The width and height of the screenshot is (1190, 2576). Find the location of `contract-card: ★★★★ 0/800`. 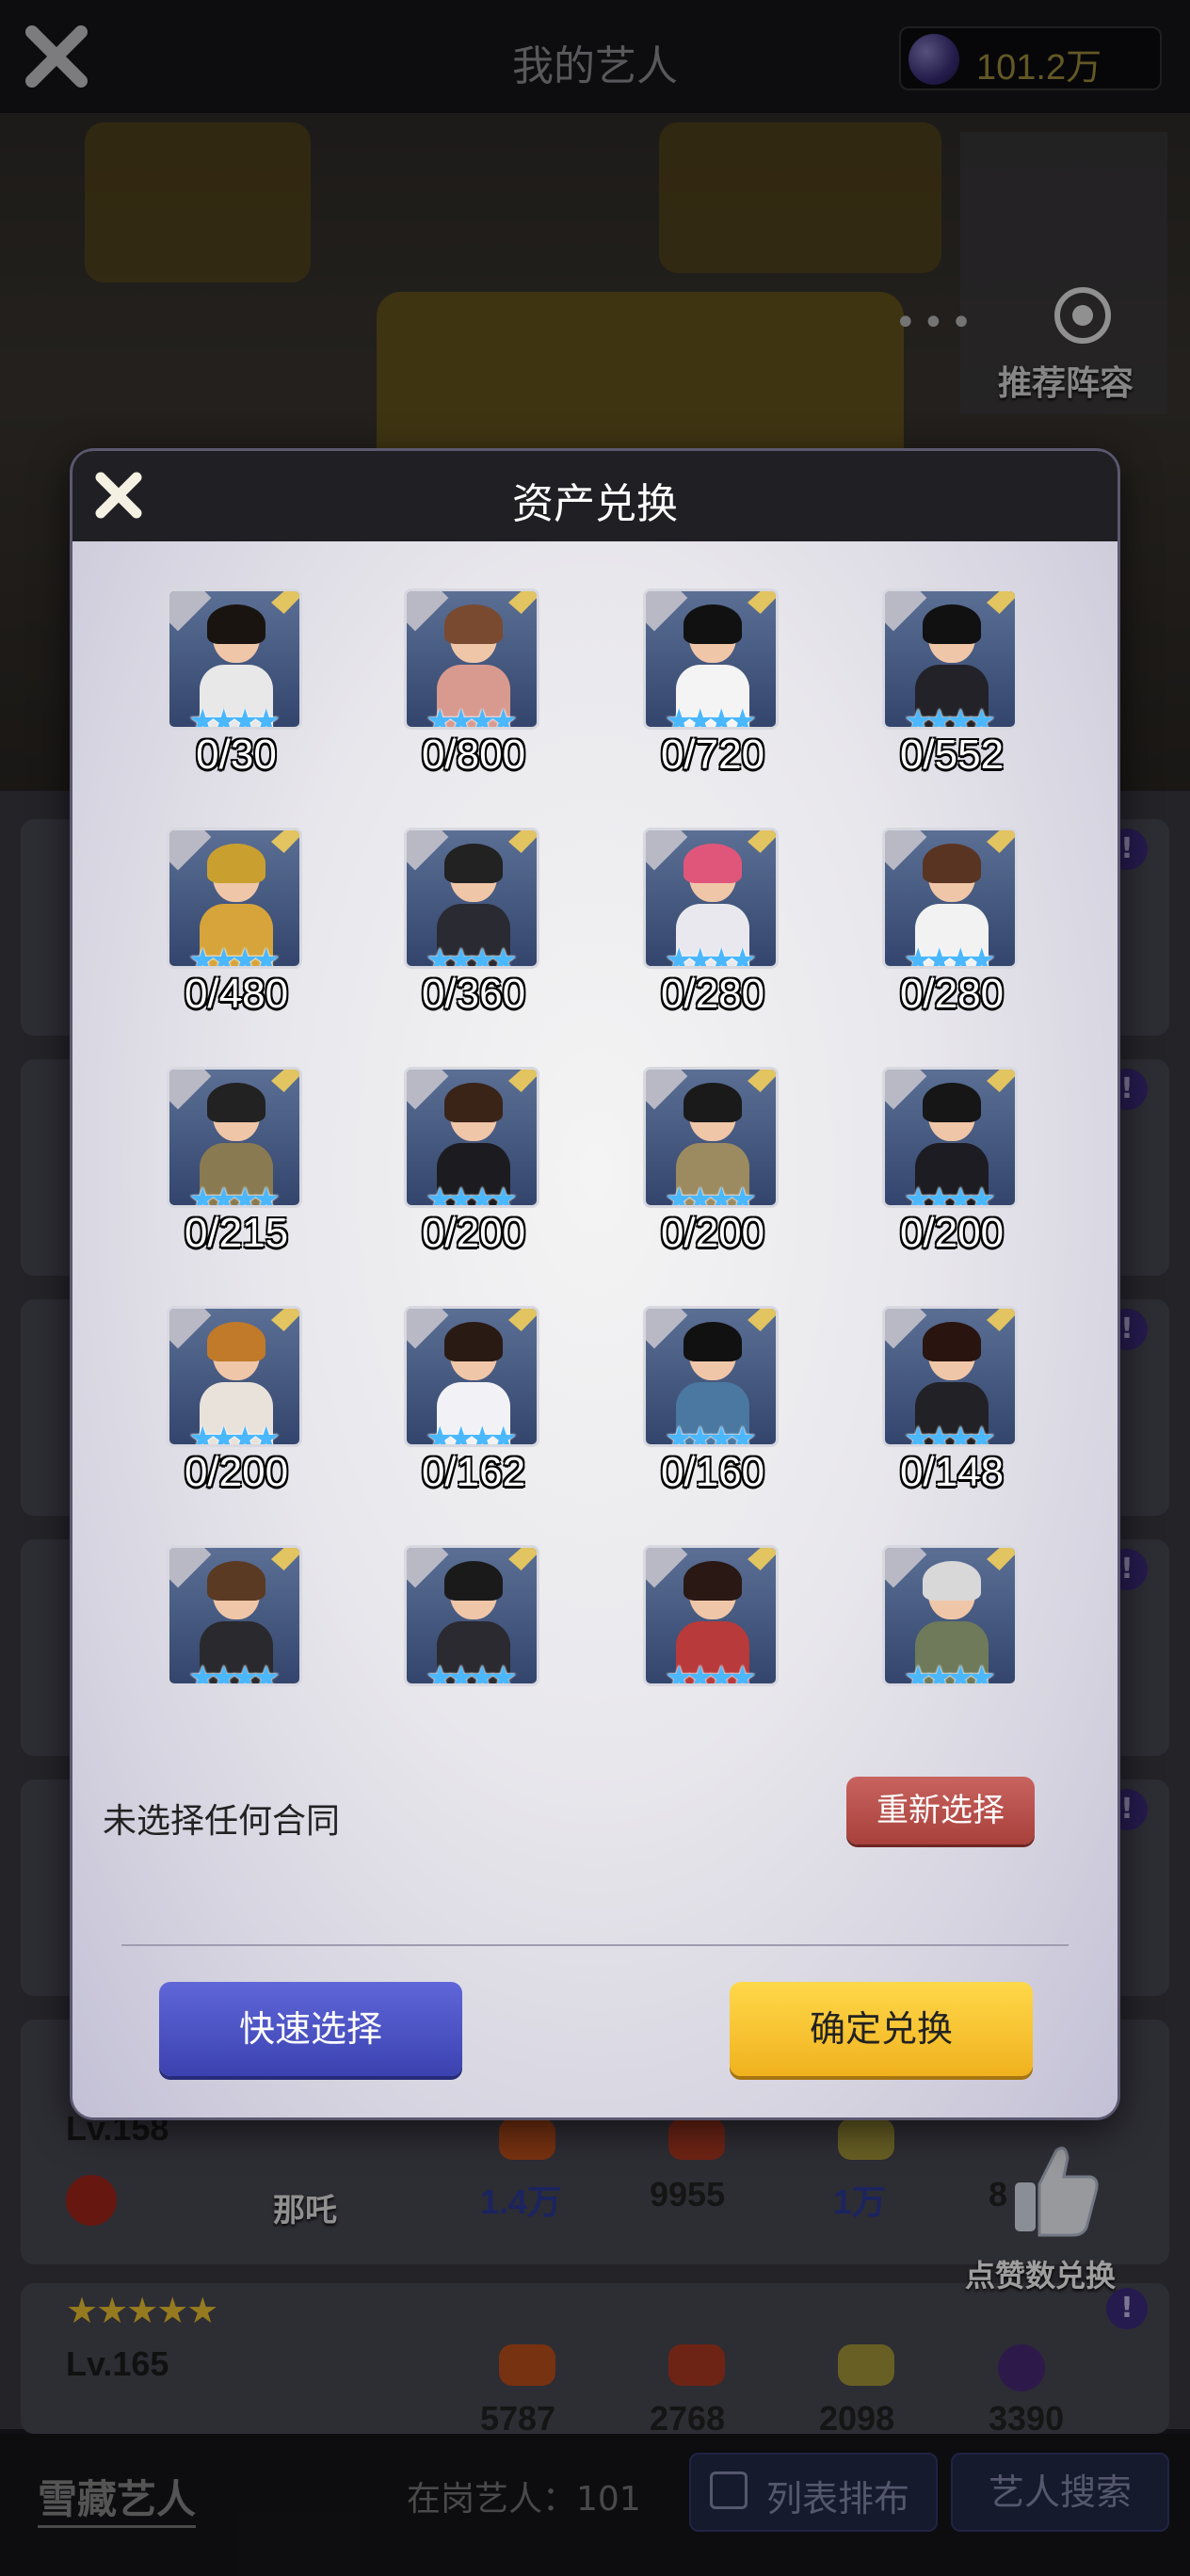

contract-card: ★★★★ 0/800 is located at coordinates (473, 683).